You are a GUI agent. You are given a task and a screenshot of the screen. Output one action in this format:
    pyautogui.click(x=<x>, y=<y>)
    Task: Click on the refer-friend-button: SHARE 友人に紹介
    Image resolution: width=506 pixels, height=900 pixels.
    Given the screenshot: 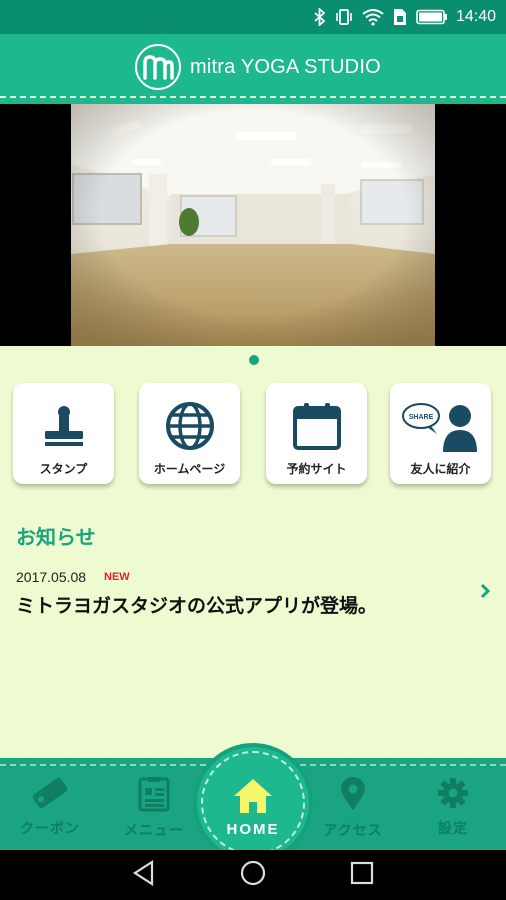 What is the action you would take?
    pyautogui.click(x=440, y=433)
    